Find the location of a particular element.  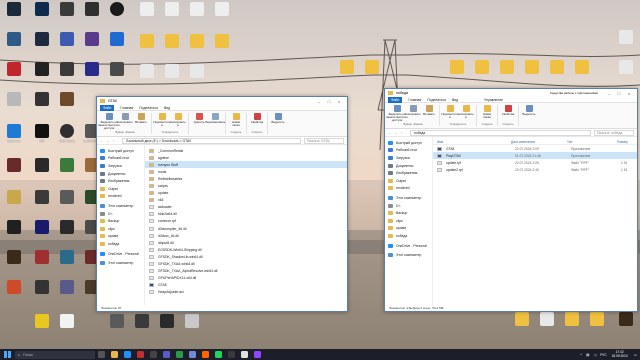

new-folder-button: Новая папка is located at coordinates (487, 112).